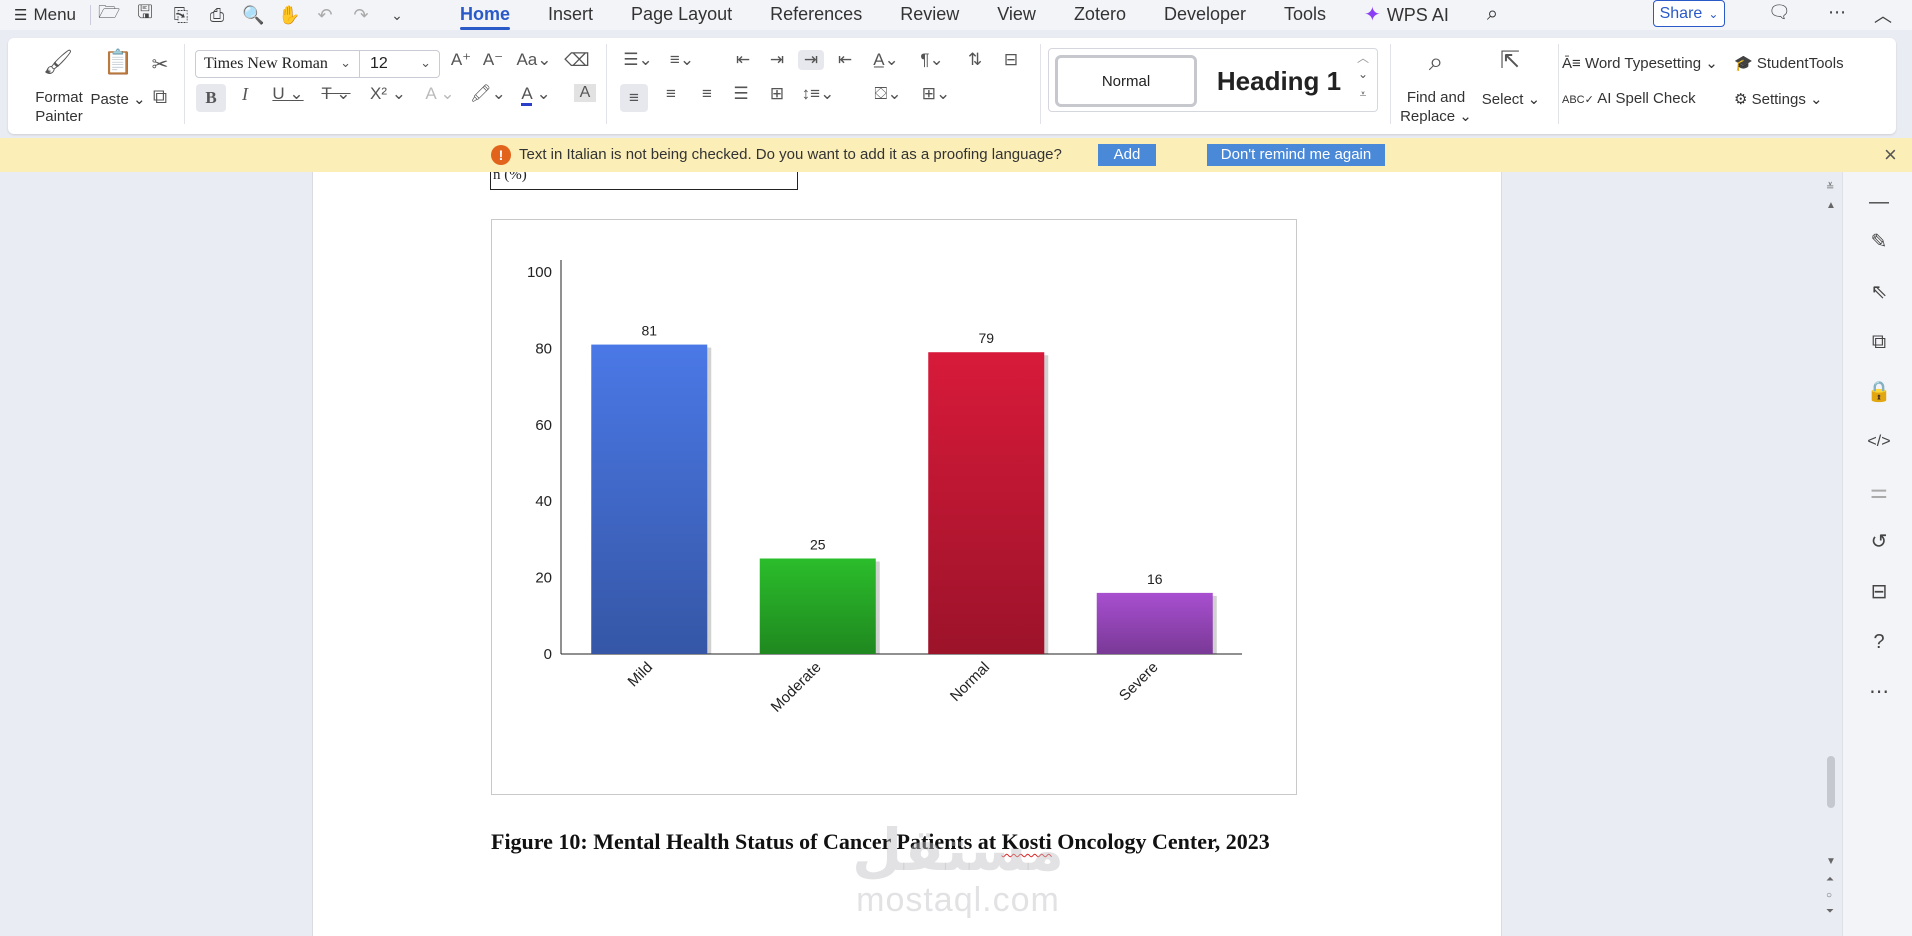  What do you see at coordinates (1363, 94) in the screenshot?
I see `styles-expand-icon: ⩡` at bounding box center [1363, 94].